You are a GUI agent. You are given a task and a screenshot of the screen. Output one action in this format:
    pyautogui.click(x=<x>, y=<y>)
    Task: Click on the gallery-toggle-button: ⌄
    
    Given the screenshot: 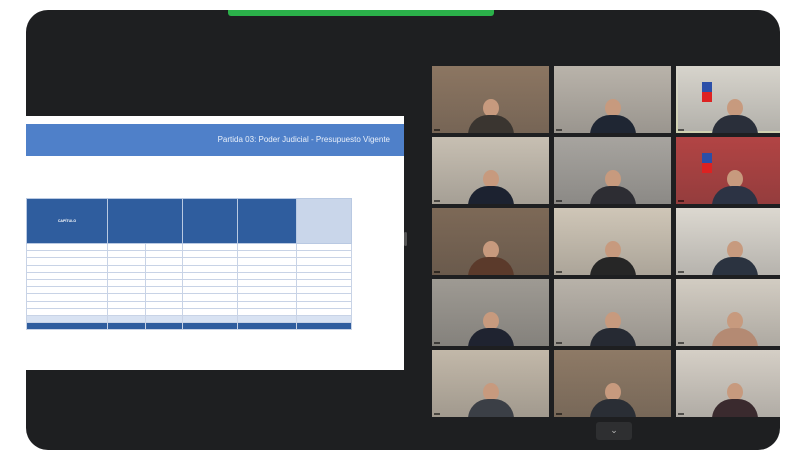 What is the action you would take?
    pyautogui.click(x=614, y=431)
    